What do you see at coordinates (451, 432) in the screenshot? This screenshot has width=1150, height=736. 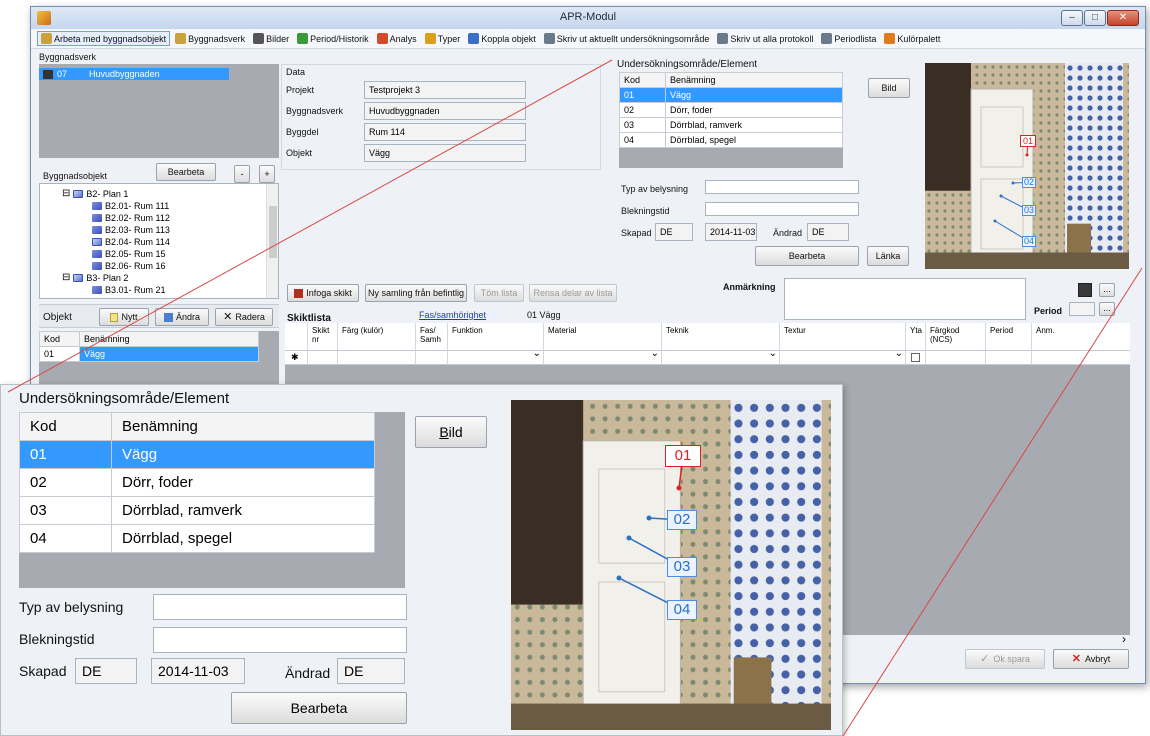 I see `zoom-bild-button: Bild` at bounding box center [451, 432].